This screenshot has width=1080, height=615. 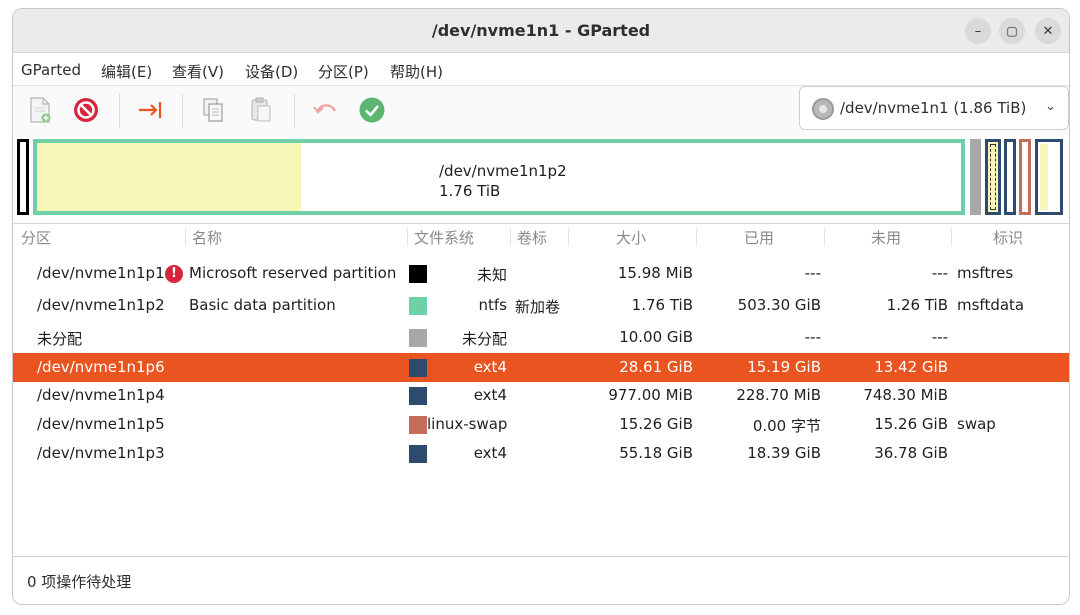 I want to click on diskmap-partition-p3, so click(x=1049, y=177).